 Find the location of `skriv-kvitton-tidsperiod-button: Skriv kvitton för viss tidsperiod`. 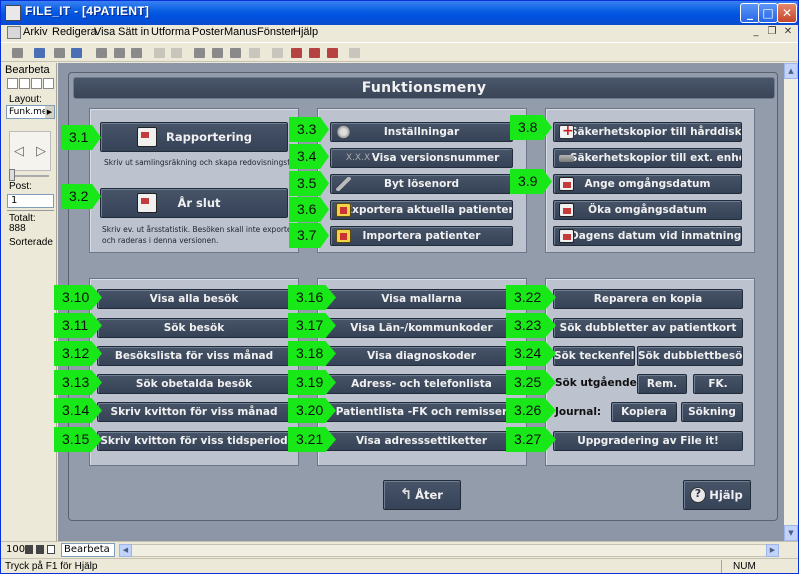

skriv-kvitton-tidsperiod-button: Skriv kvitton för viss tidsperiod is located at coordinates (194, 441).